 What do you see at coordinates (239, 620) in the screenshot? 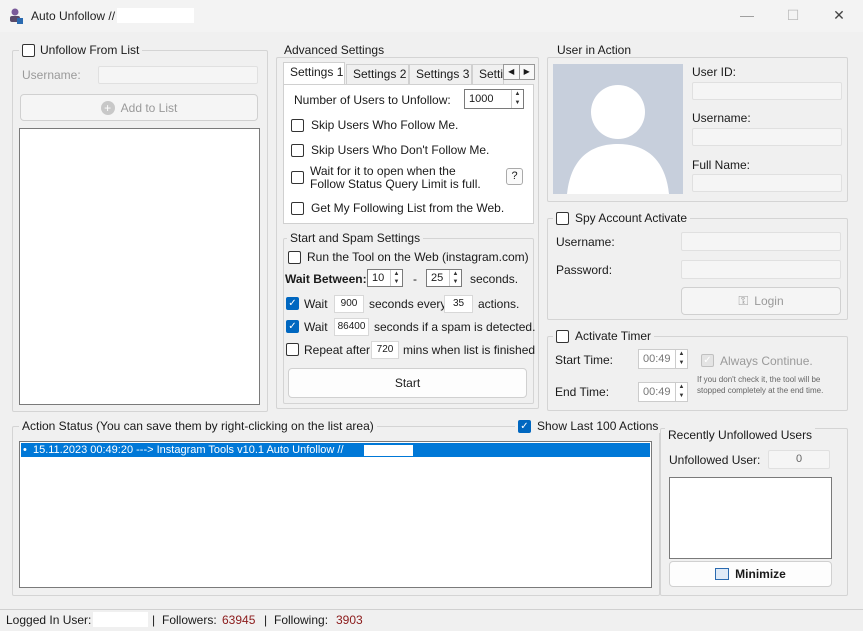
I see `followers-count: 63945` at bounding box center [239, 620].